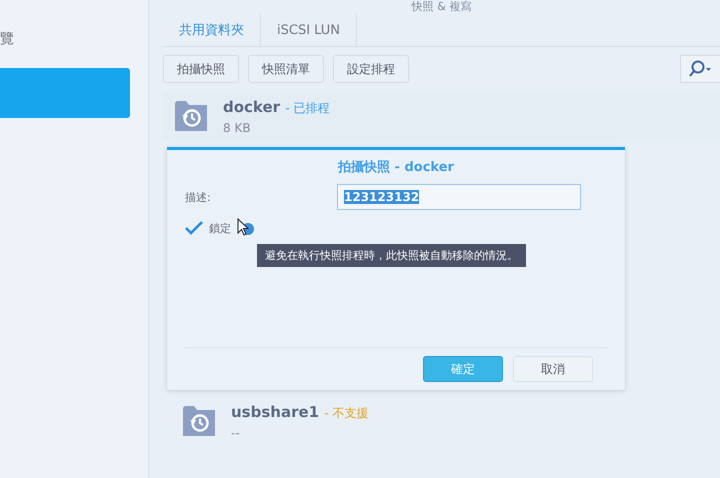 The width and height of the screenshot is (720, 478). What do you see at coordinates (395, 167) in the screenshot?
I see `dialog-title: 拍攝快照 - docker` at bounding box center [395, 167].